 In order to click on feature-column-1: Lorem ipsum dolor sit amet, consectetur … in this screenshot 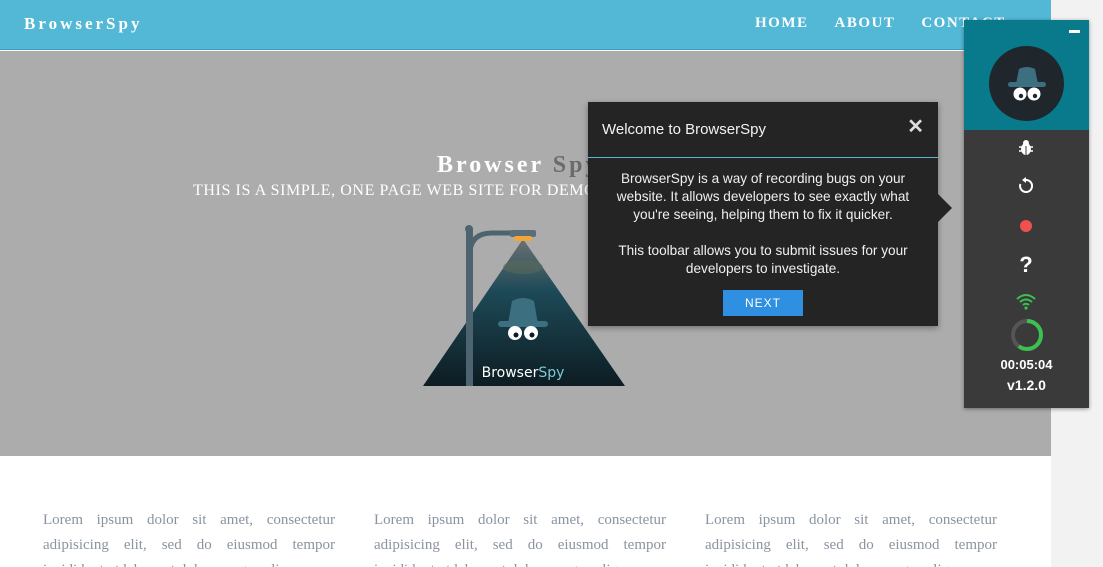, I will do `click(189, 539)`.